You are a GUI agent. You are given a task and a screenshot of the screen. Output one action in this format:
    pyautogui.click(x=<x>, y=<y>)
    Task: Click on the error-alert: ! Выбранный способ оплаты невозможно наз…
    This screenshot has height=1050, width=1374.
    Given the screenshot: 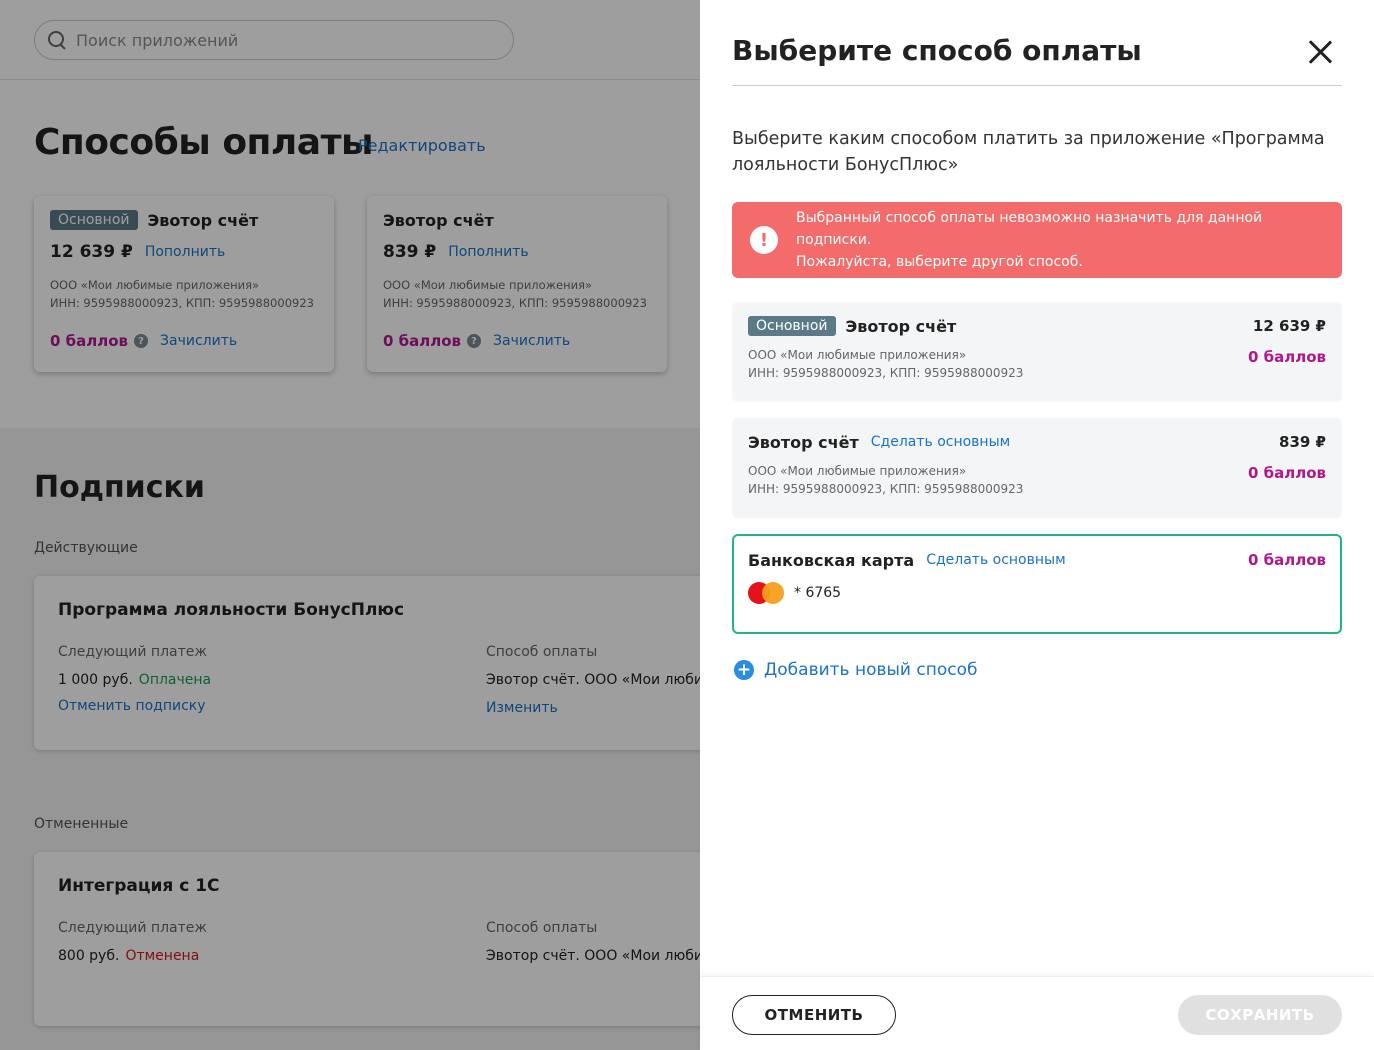 What is the action you would take?
    pyautogui.click(x=1037, y=240)
    